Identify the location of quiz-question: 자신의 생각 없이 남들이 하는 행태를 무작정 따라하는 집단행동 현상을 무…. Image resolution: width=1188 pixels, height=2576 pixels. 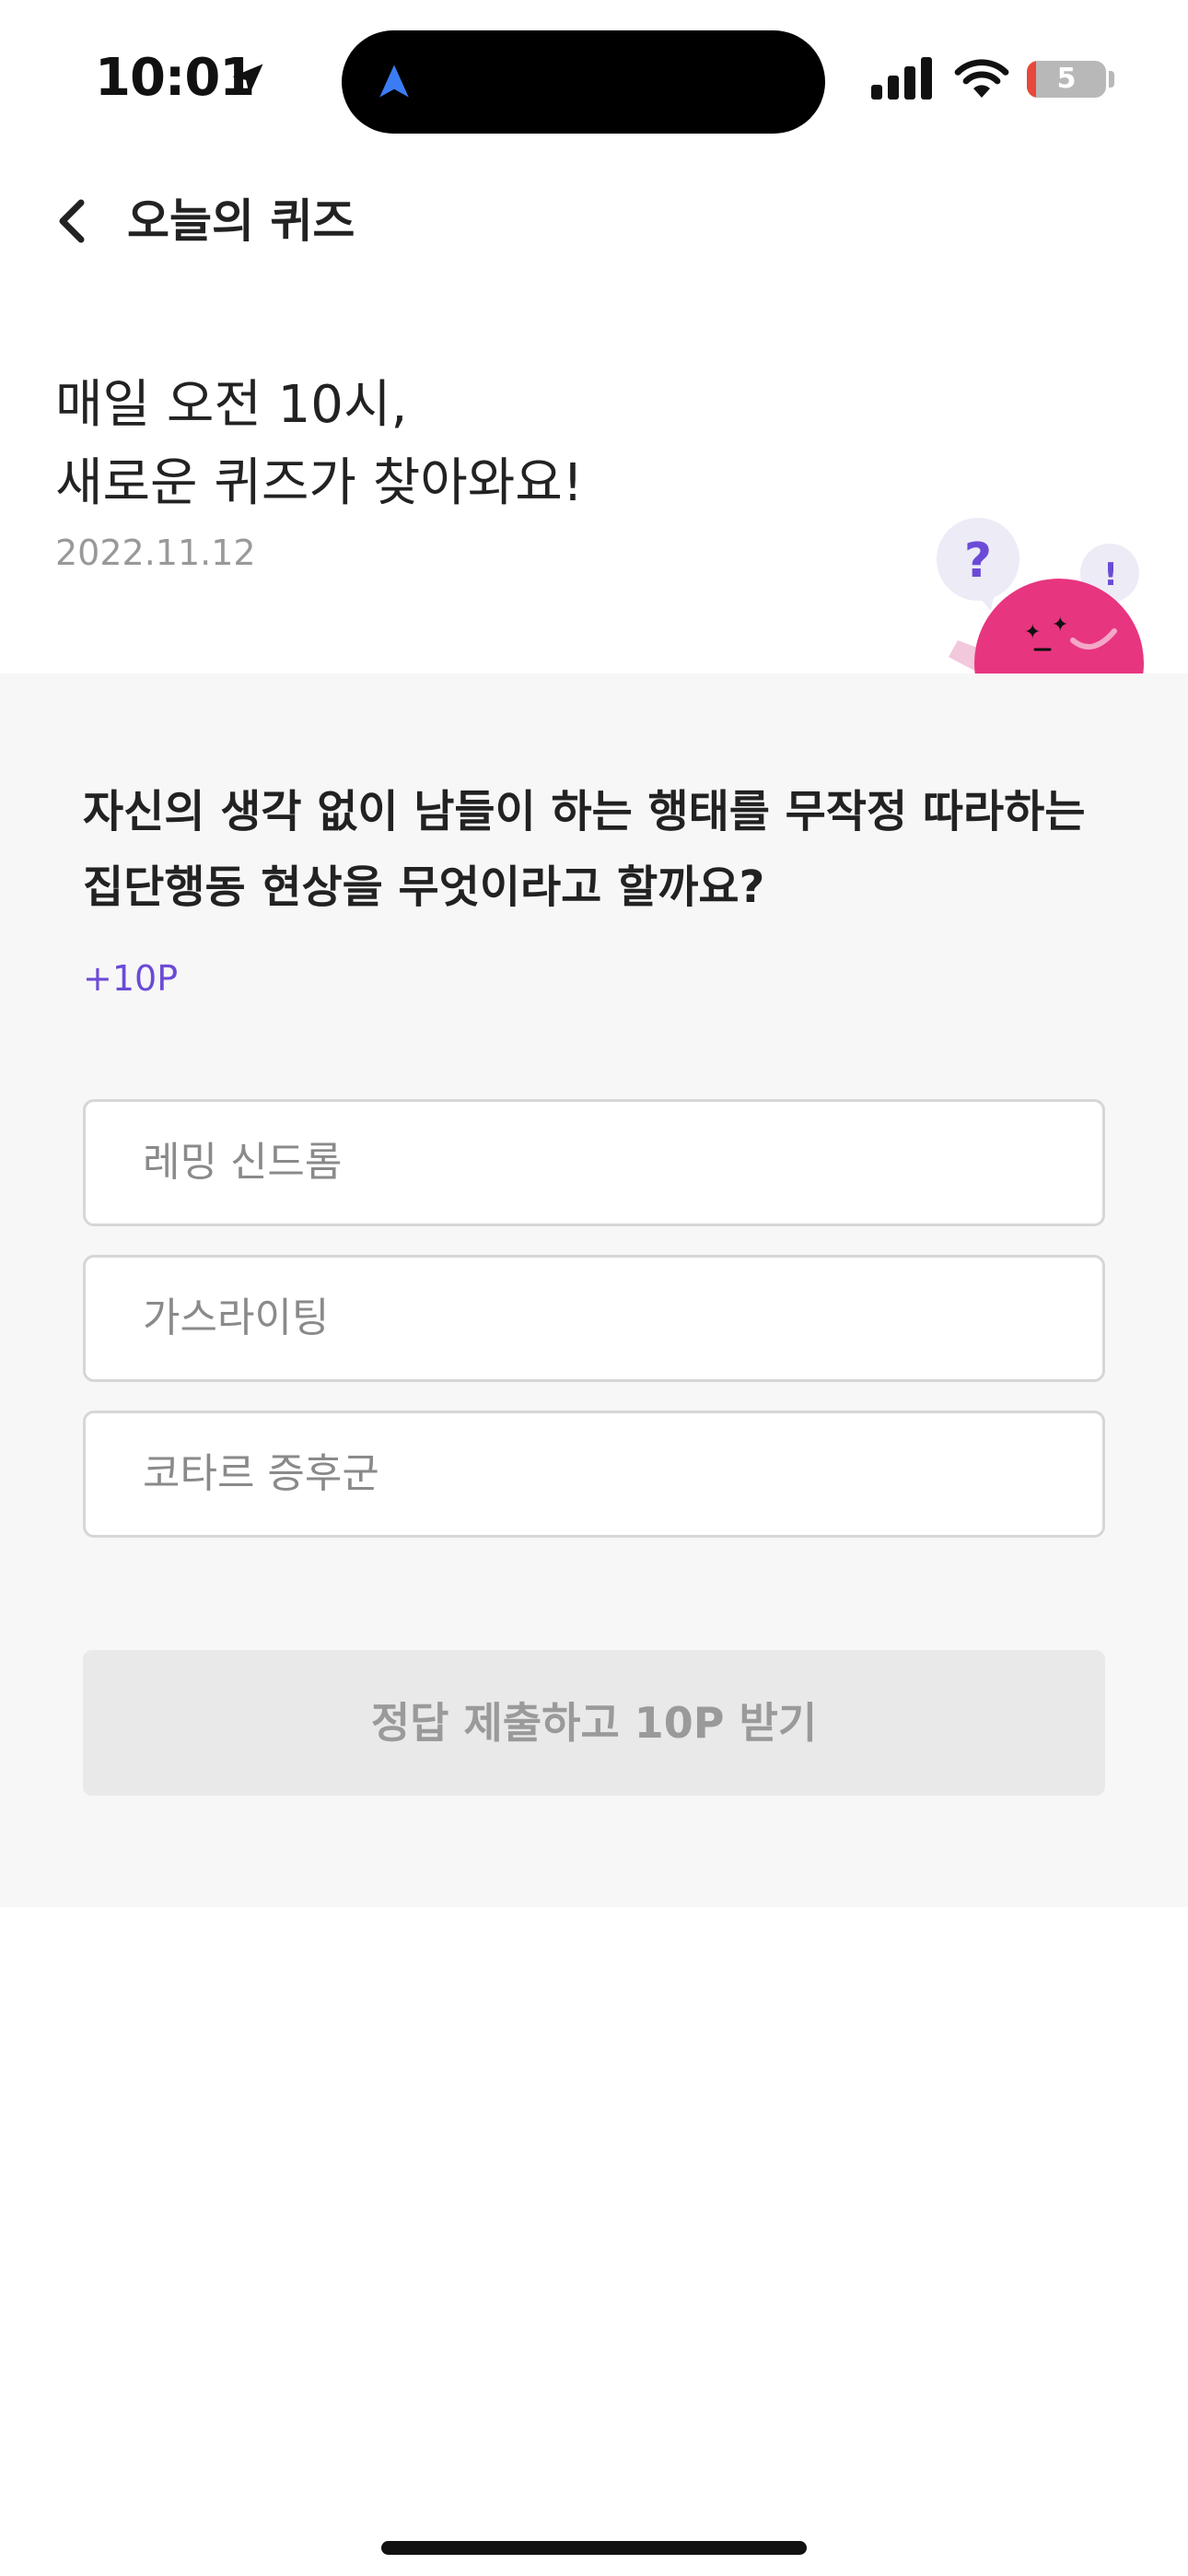
(584, 849).